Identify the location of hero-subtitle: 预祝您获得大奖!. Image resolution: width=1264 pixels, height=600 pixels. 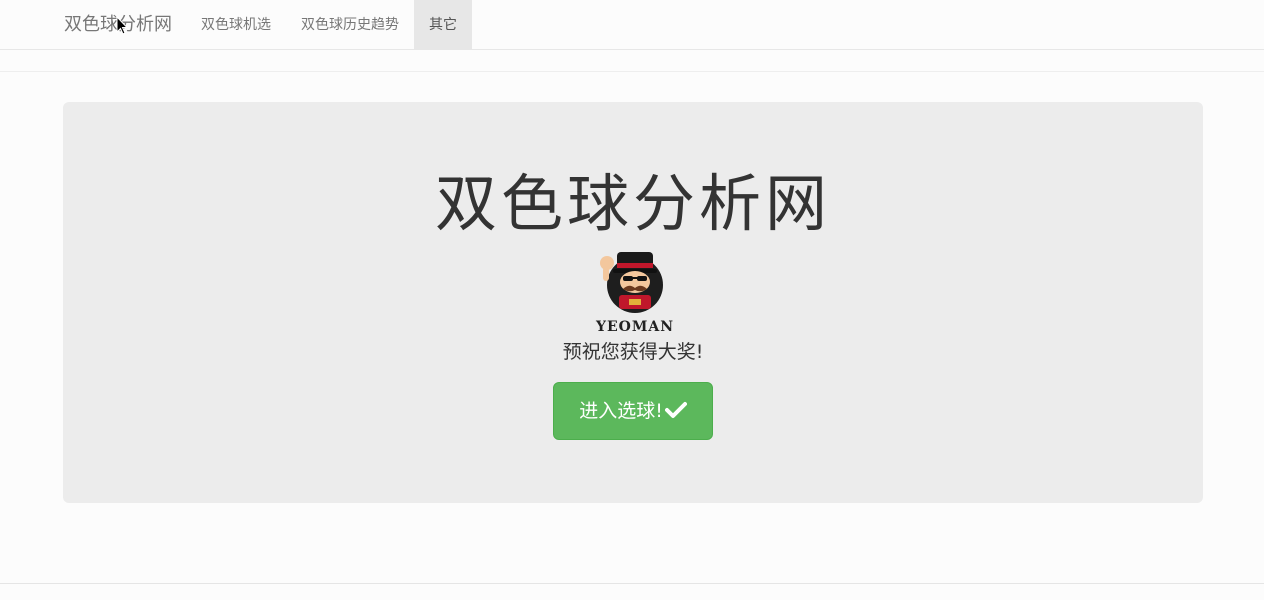
(633, 352).